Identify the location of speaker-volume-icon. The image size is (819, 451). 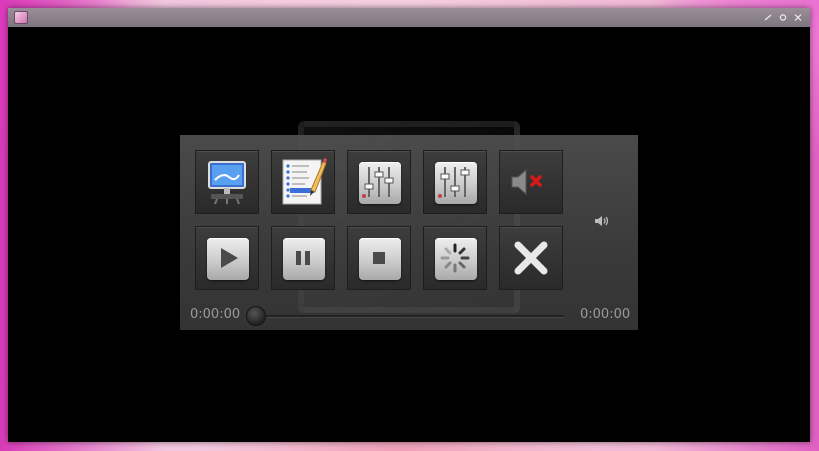
(602, 221).